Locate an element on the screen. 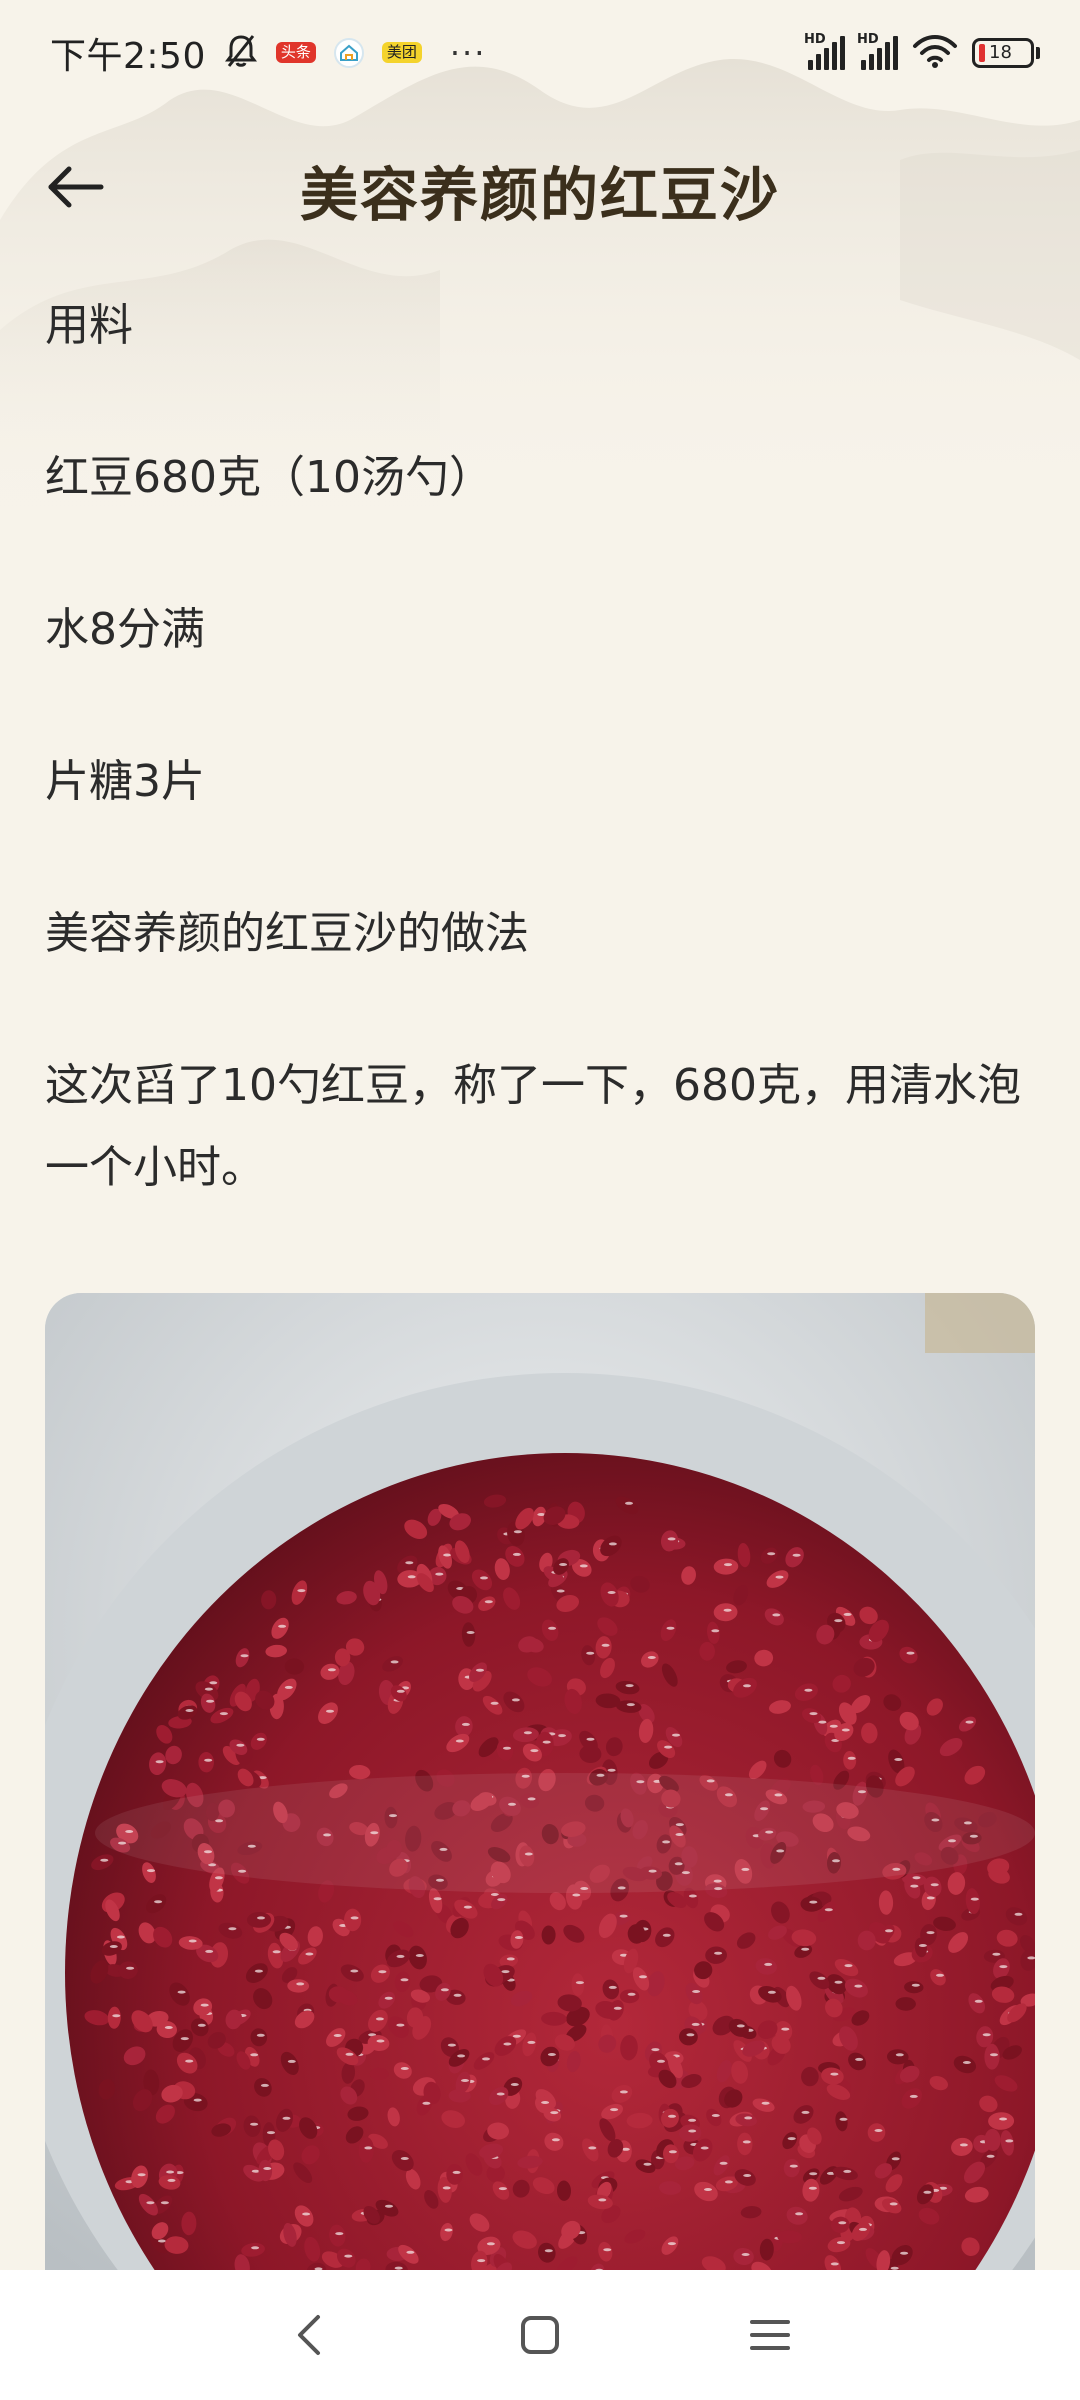 This screenshot has height=2400, width=1080. back-chevron-icon is located at coordinates (309, 2335).